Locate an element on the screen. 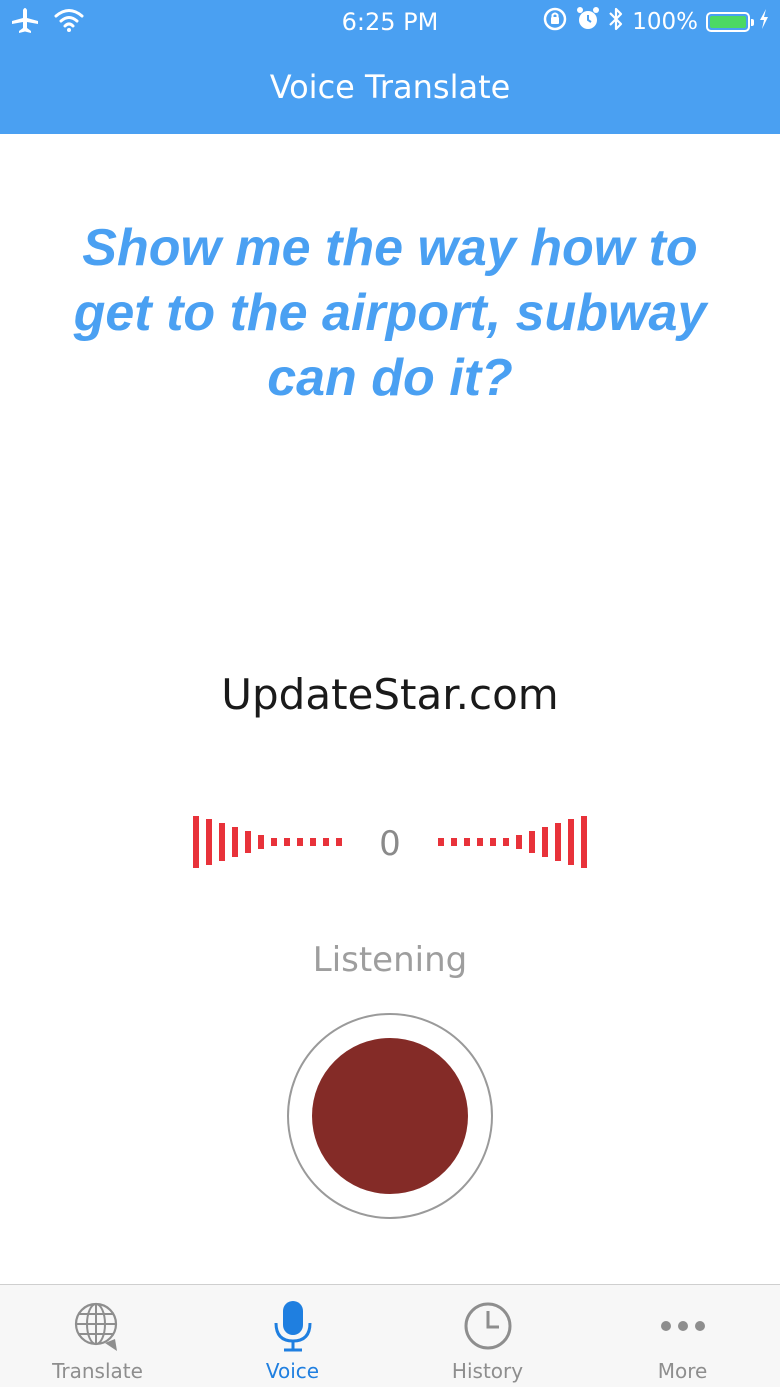  tab-history-label: History is located at coordinates (487, 1371).